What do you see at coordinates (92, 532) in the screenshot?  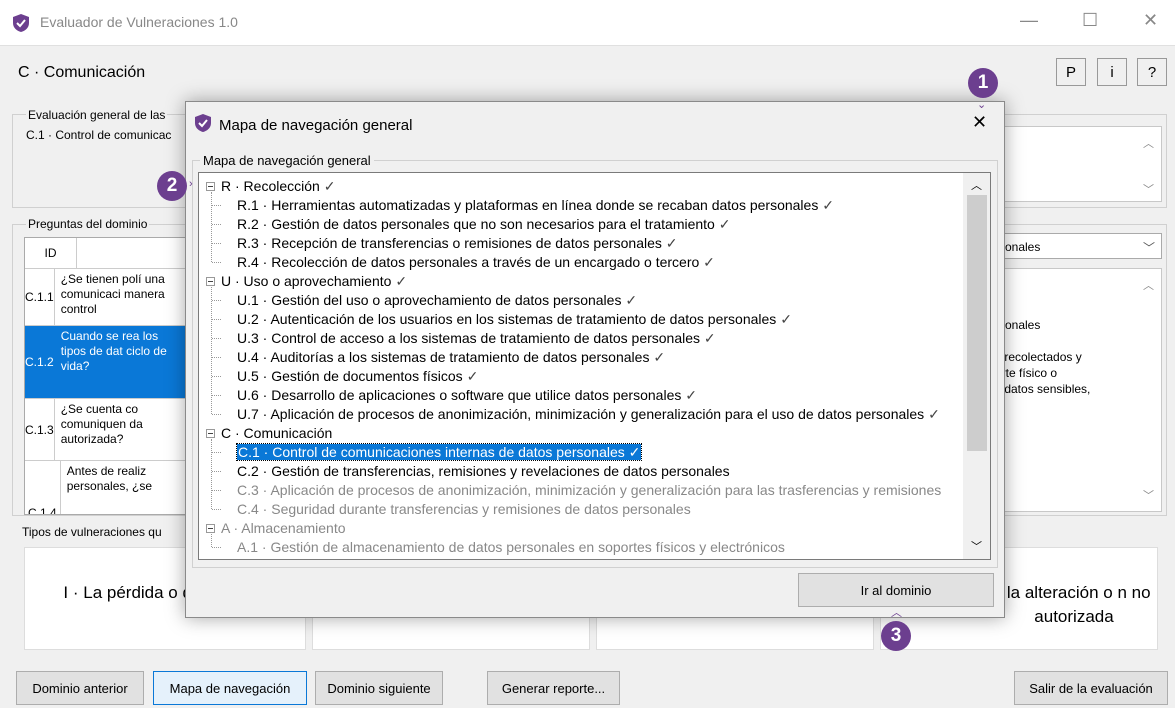 I see `vulnerability-types-label: Tipos de vulneraciones qu` at bounding box center [92, 532].